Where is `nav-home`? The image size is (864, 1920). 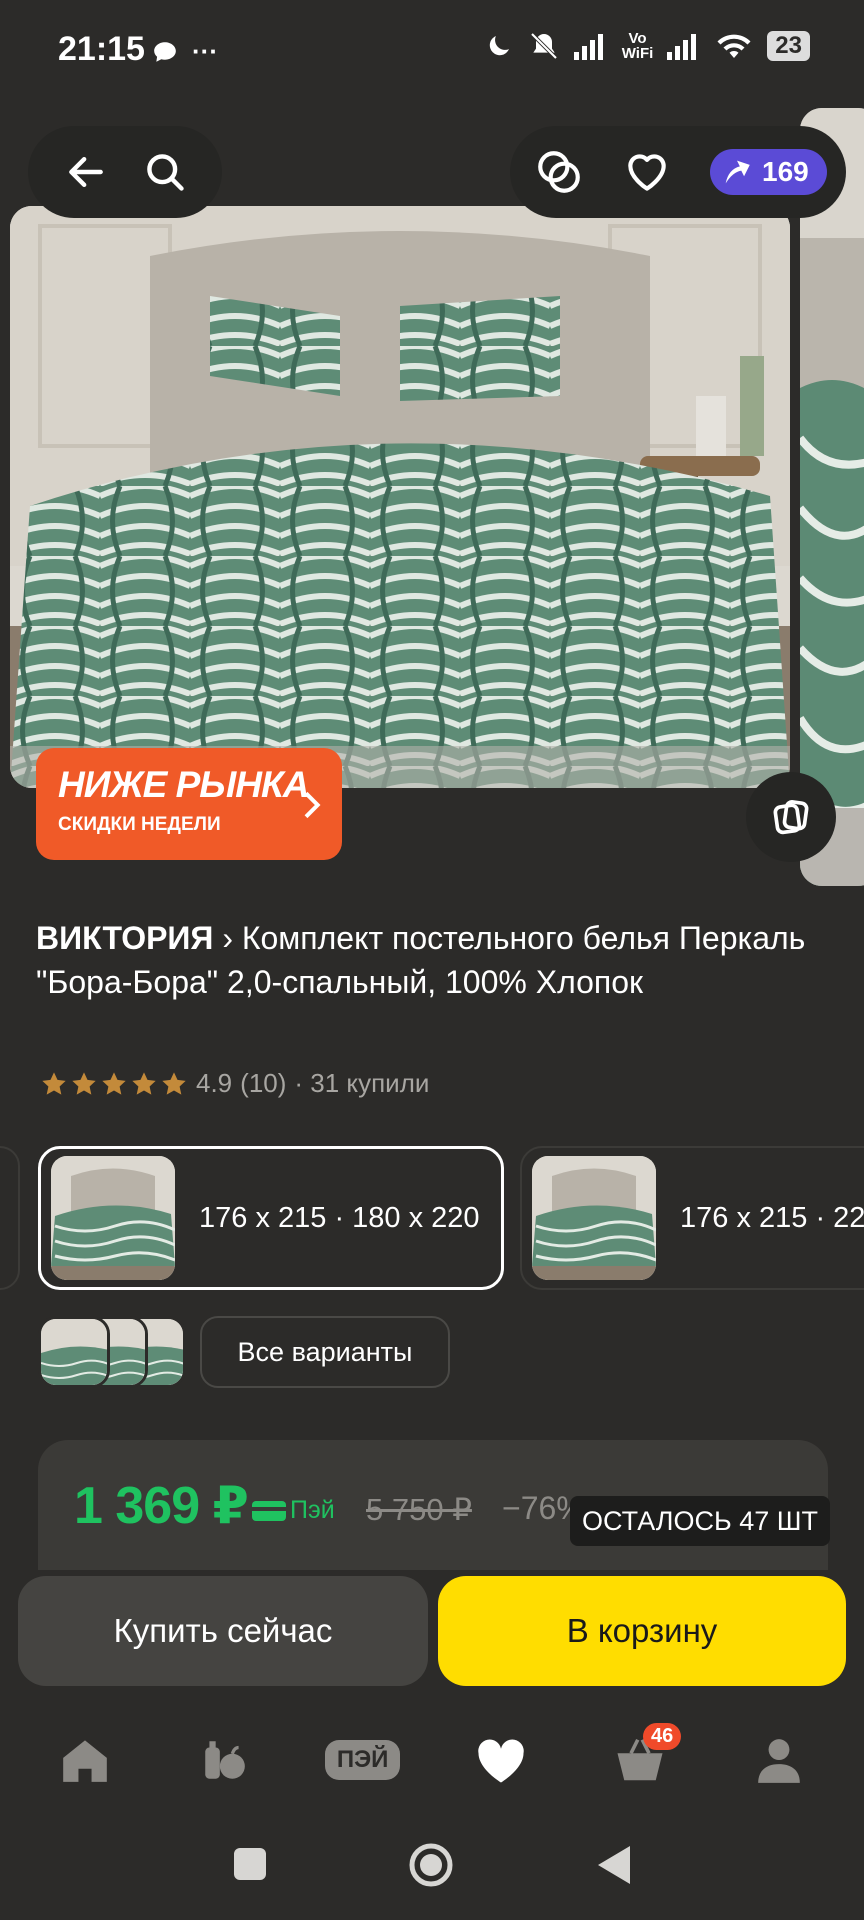 nav-home is located at coordinates (85, 1760).